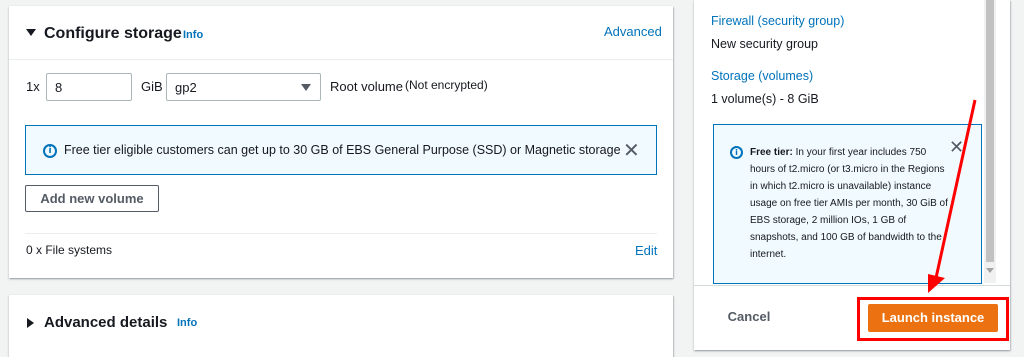 The width and height of the screenshot is (1024, 357). What do you see at coordinates (646, 250) in the screenshot?
I see `edit-link: Edit` at bounding box center [646, 250].